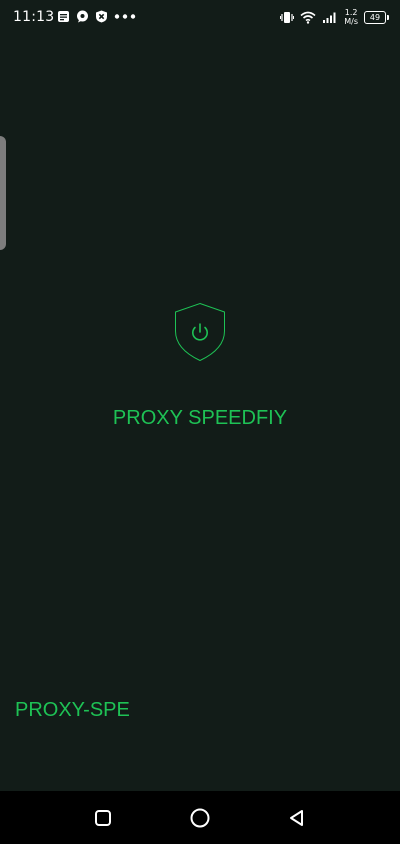 Image resolution: width=400 pixels, height=844 pixels. I want to click on navigation-bar, so click(200, 817).